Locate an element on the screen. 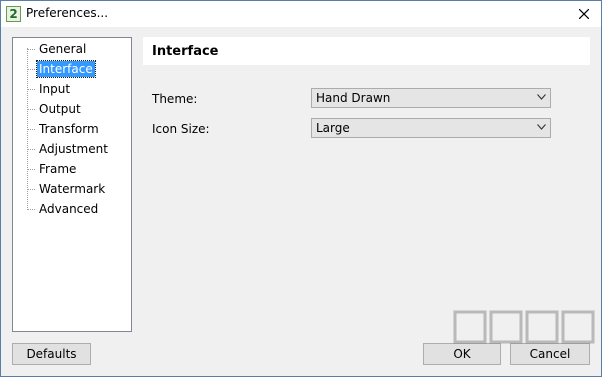  theme-select-value: Hand Drawn is located at coordinates (353, 98).